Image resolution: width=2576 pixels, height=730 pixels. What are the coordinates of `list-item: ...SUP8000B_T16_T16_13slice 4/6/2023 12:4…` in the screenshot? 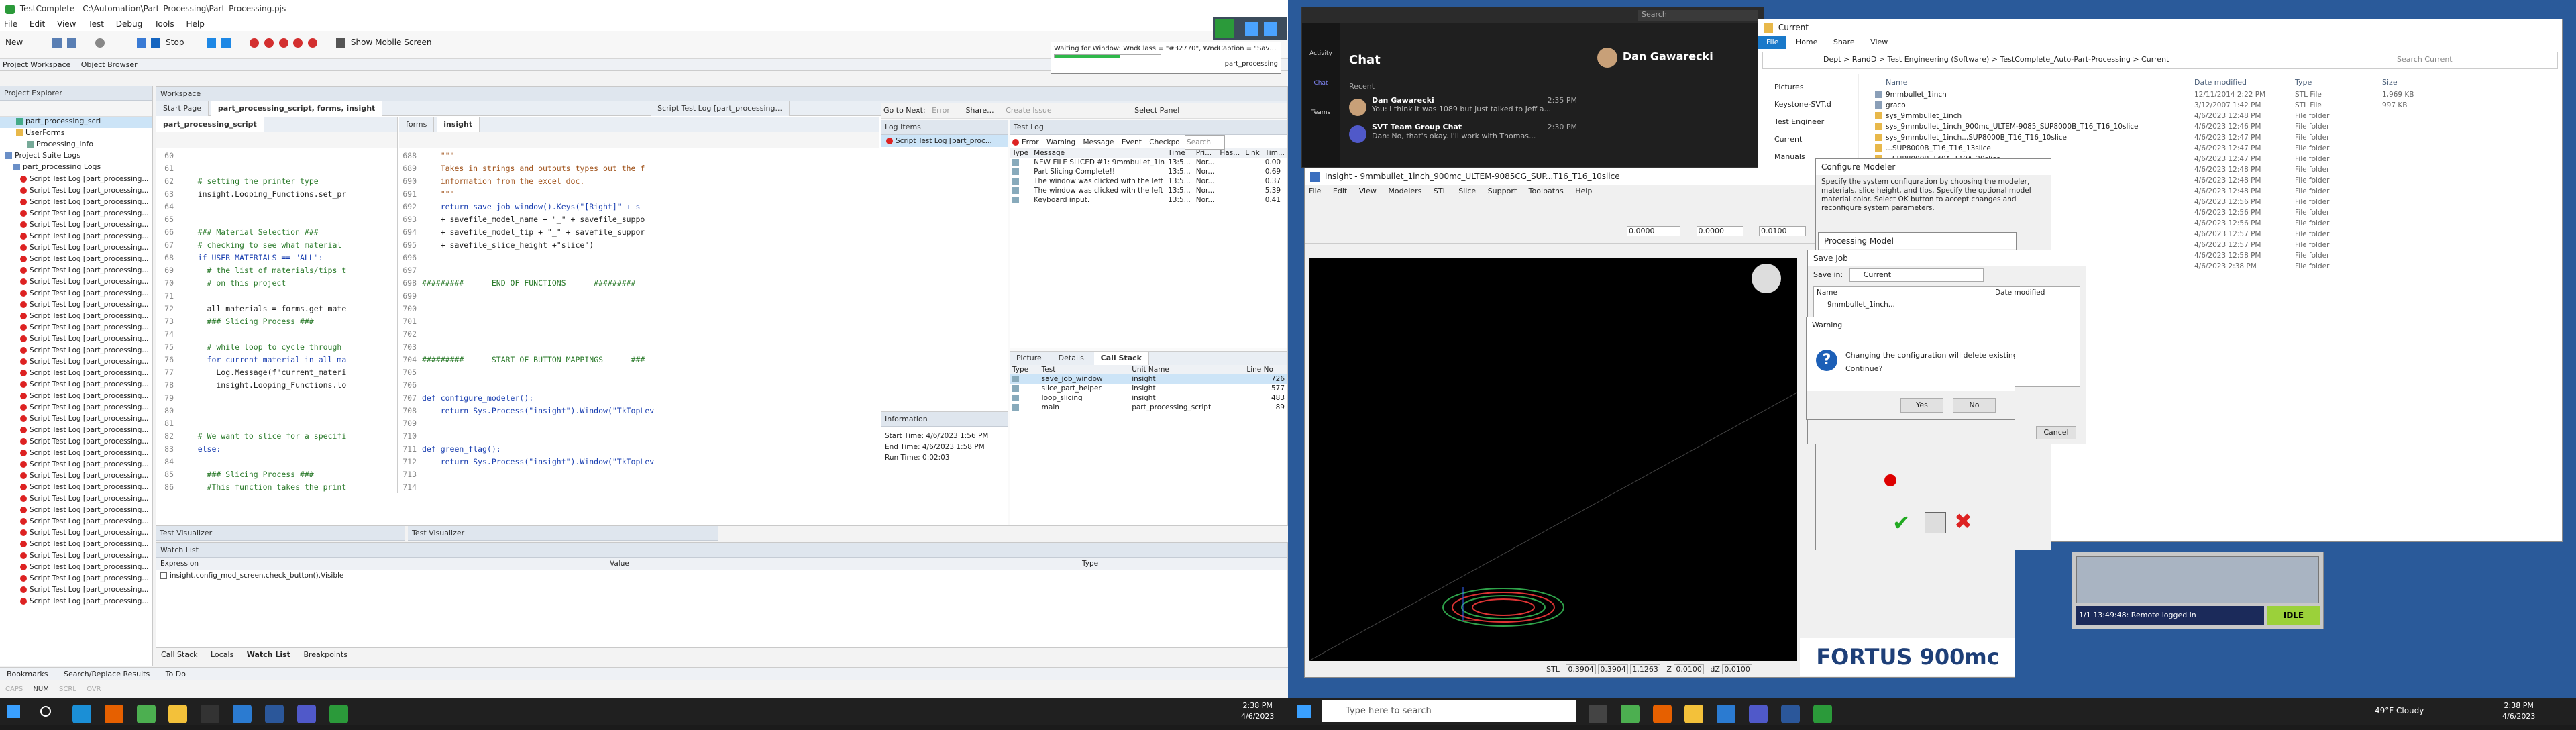 It's located at (2214, 148).